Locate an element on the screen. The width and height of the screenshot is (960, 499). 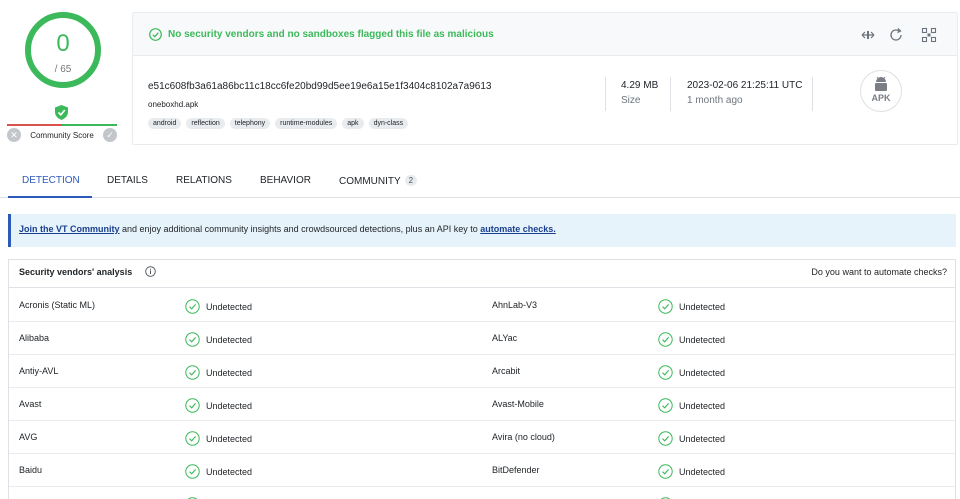
check-circle-icon is located at coordinates (155, 34).